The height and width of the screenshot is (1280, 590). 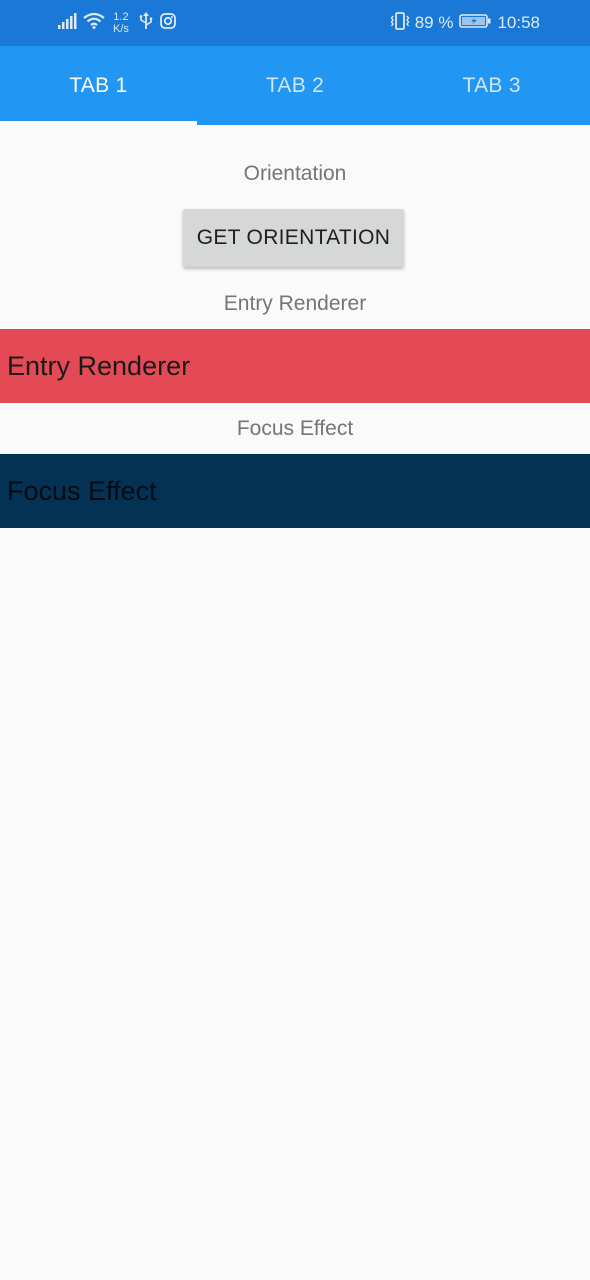 I want to click on tab-3: TAB 3, so click(x=491, y=85).